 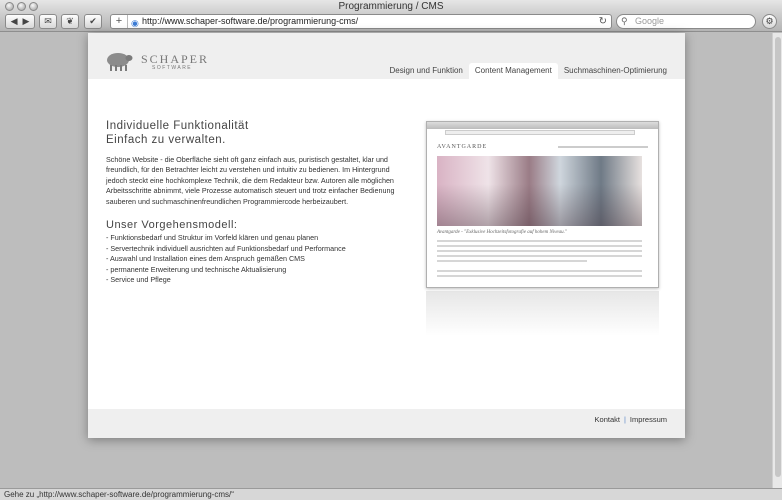 What do you see at coordinates (542, 125) in the screenshot?
I see `preview-browser-bar` at bounding box center [542, 125].